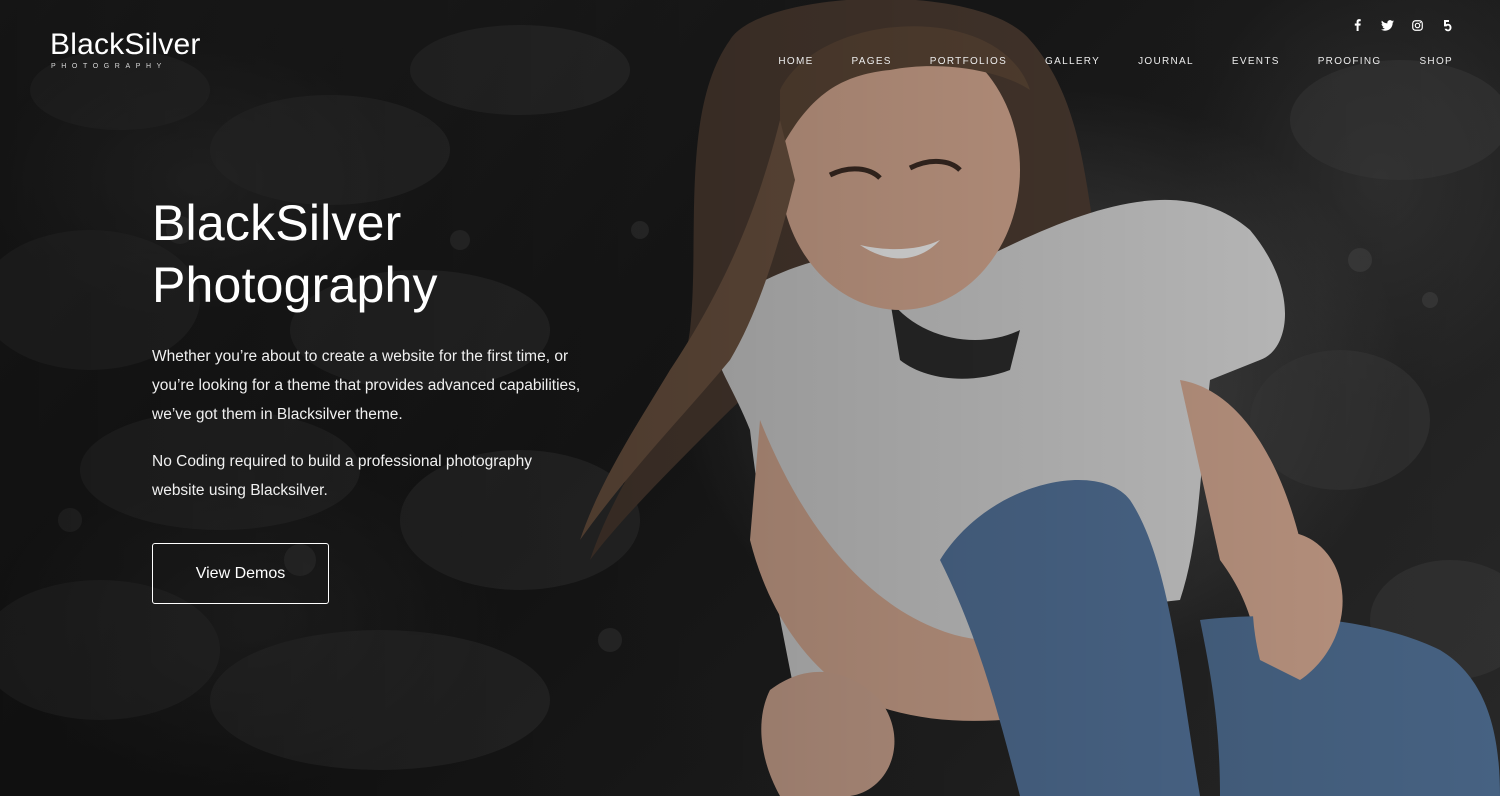 The height and width of the screenshot is (796, 1500). I want to click on nav-proofing: PROOFING, so click(1350, 62).